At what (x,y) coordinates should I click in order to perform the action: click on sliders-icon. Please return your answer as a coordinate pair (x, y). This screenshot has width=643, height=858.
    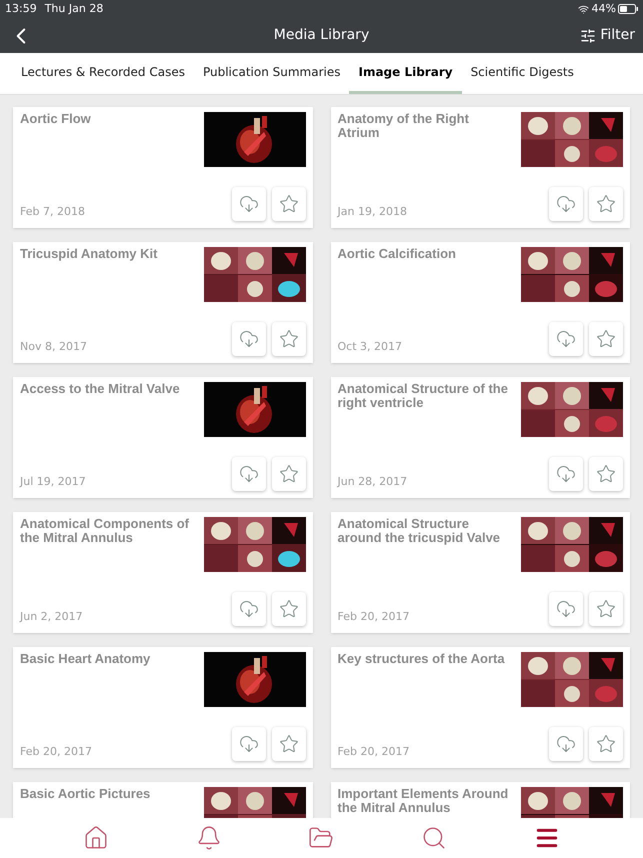
    Looking at the image, I should click on (588, 36).